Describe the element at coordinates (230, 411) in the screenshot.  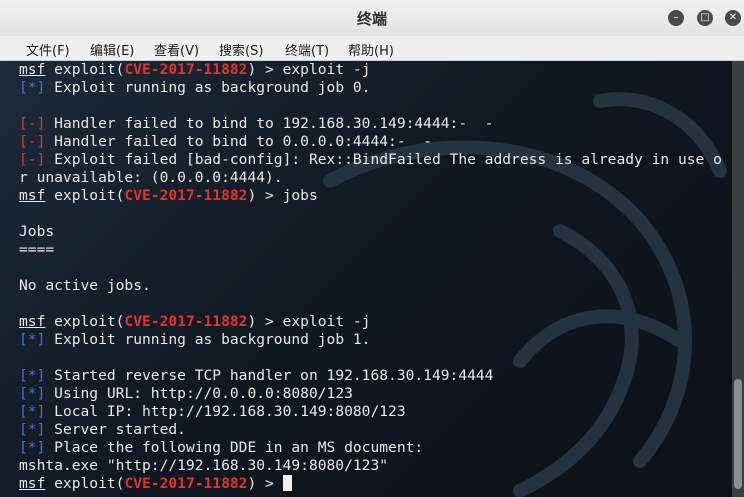
I see `info-text: Local IP: http://192.168.30.149:8080/123` at that location.